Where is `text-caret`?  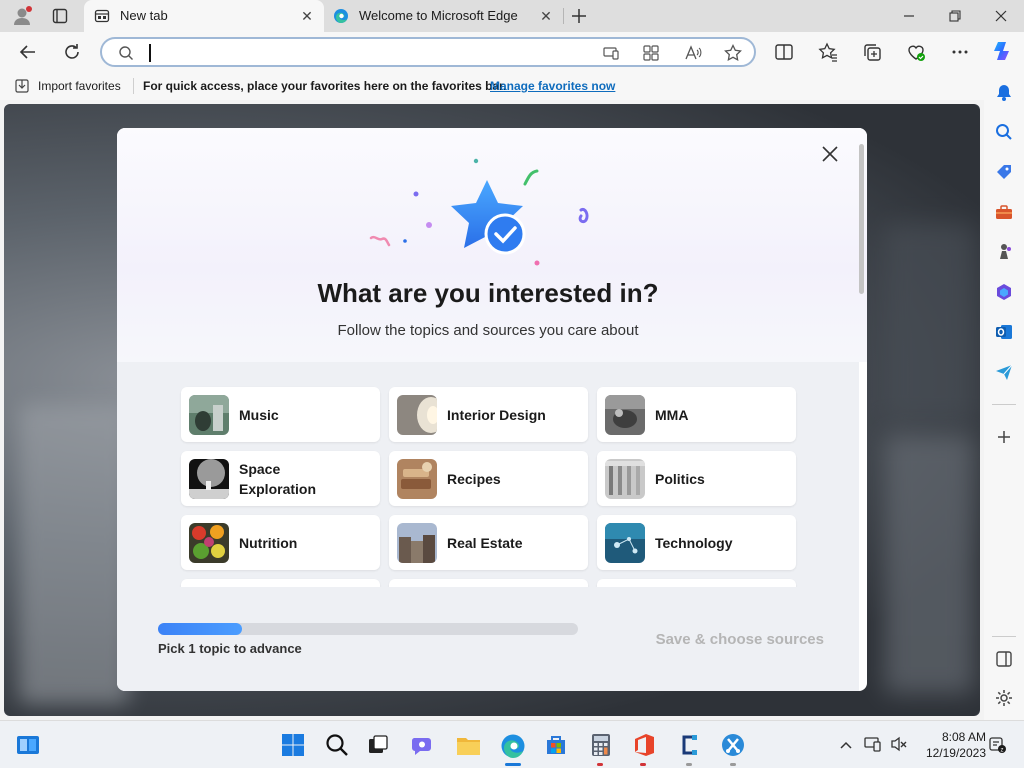 text-caret is located at coordinates (150, 53).